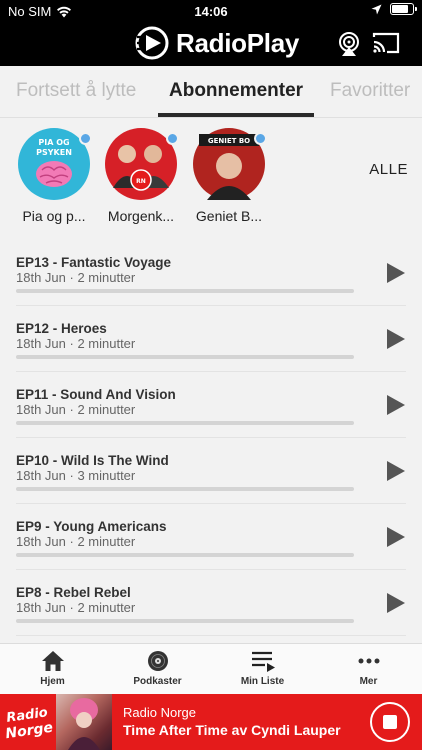  I want to click on active-tab-indicator, so click(236, 115).